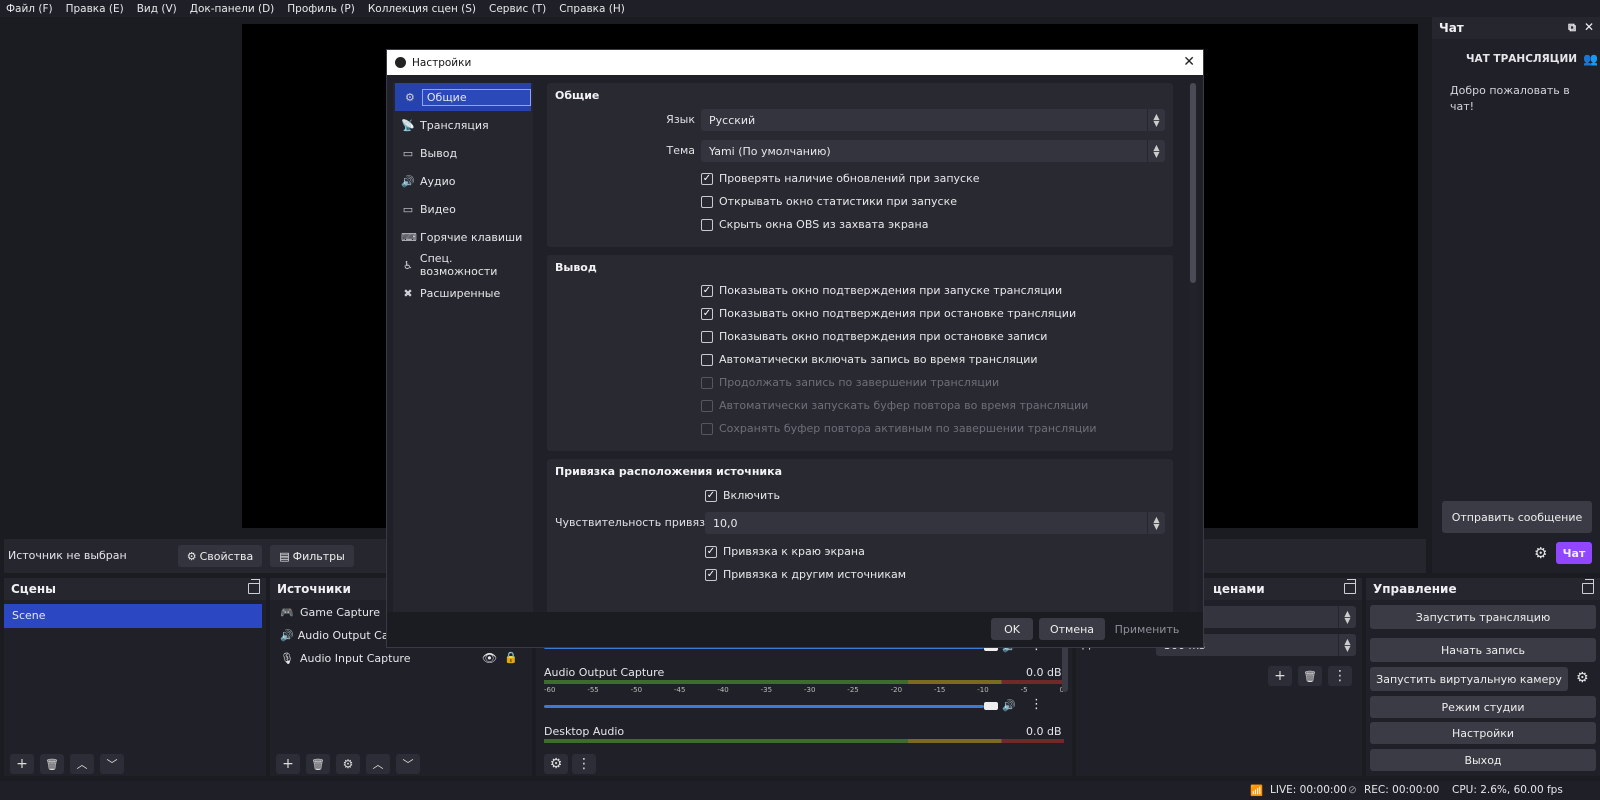 Image resolution: width=1600 pixels, height=800 pixels. What do you see at coordinates (1540, 553) in the screenshot?
I see `chat-settings-icon: ⚙` at bounding box center [1540, 553].